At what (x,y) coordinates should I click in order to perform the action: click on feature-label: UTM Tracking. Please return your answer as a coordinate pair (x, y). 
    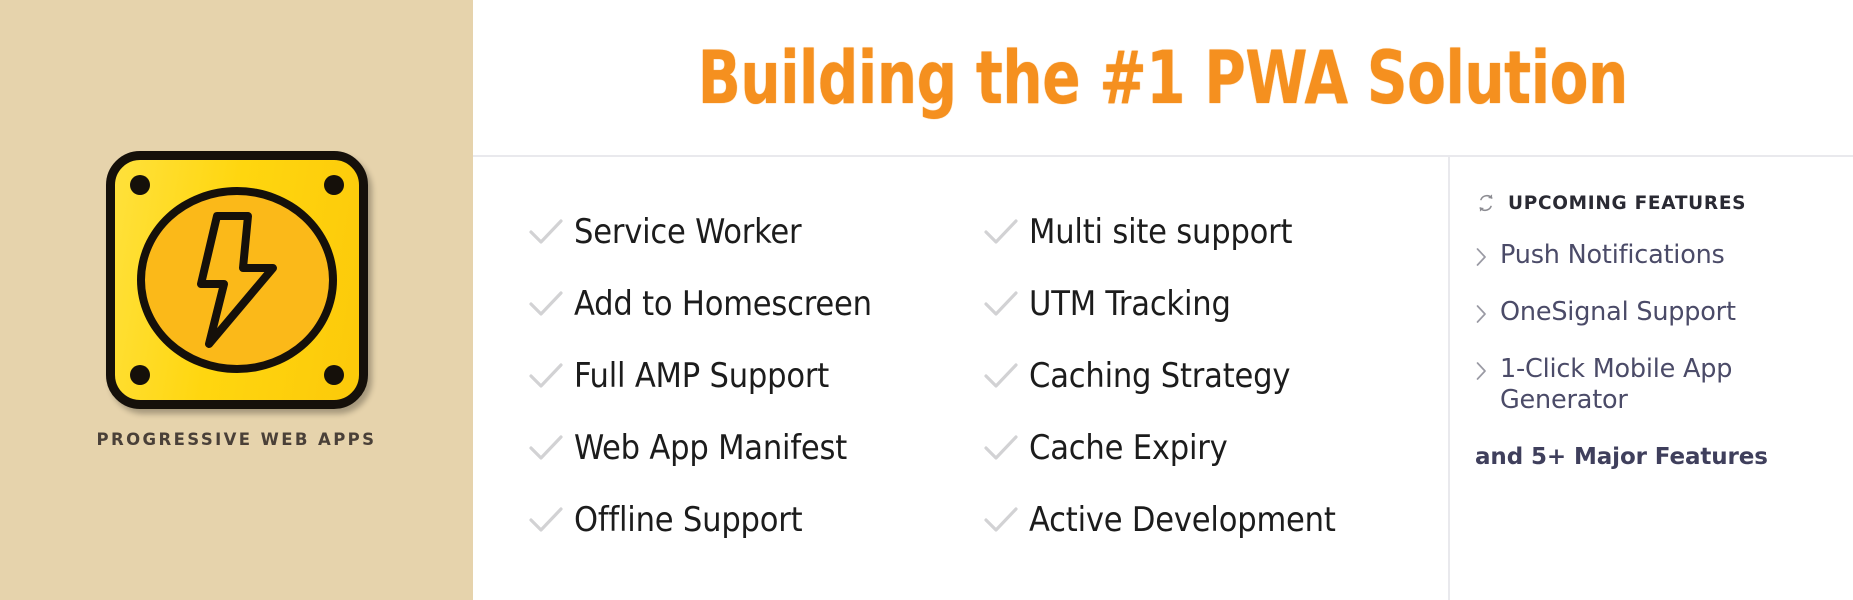
    Looking at the image, I should click on (1130, 304).